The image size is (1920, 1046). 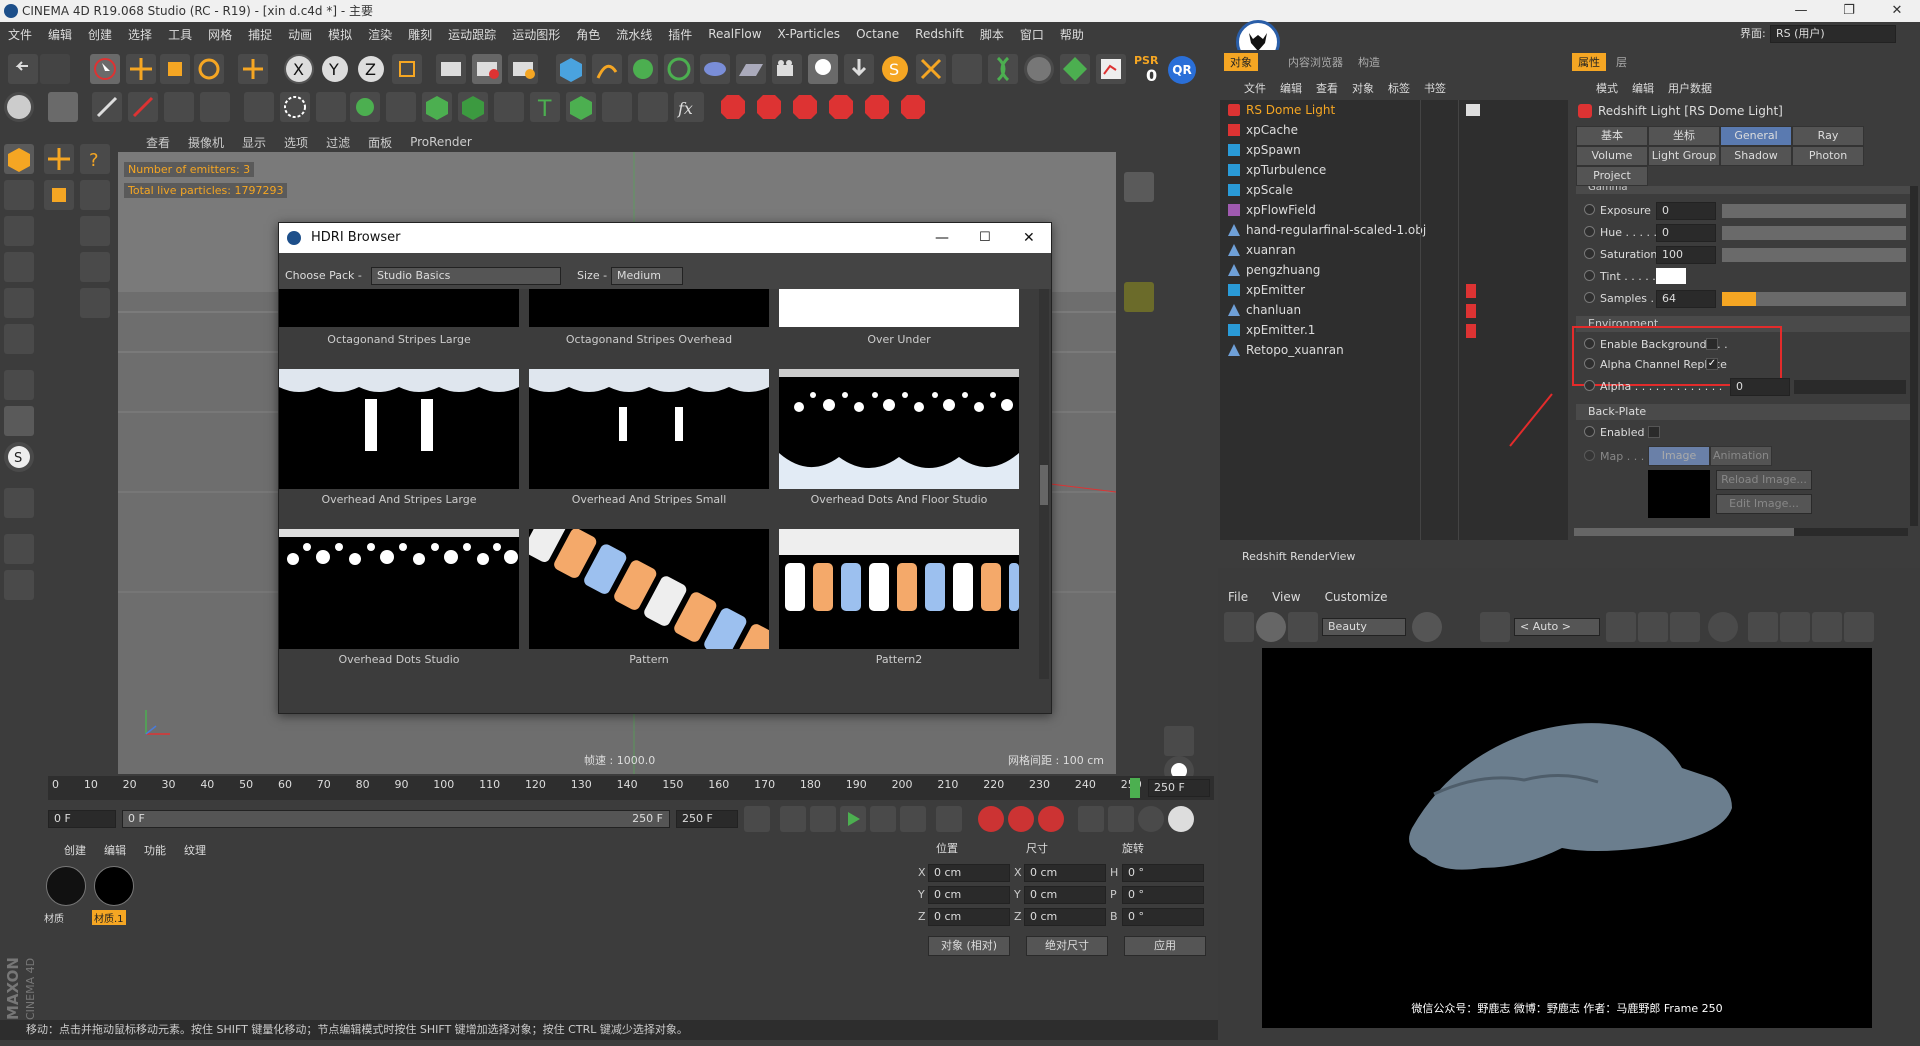 I want to click on object-menu-item: 书签, so click(x=1435, y=88).